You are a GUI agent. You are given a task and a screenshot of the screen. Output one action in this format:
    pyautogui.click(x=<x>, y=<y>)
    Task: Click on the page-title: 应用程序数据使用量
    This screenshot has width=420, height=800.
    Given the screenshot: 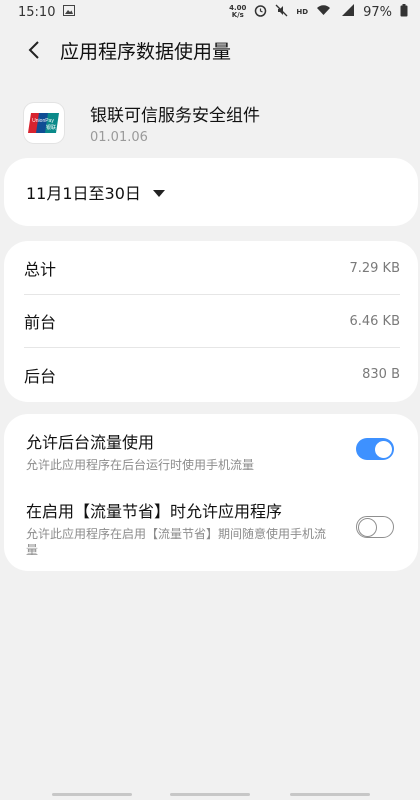 What is the action you would take?
    pyautogui.click(x=146, y=51)
    